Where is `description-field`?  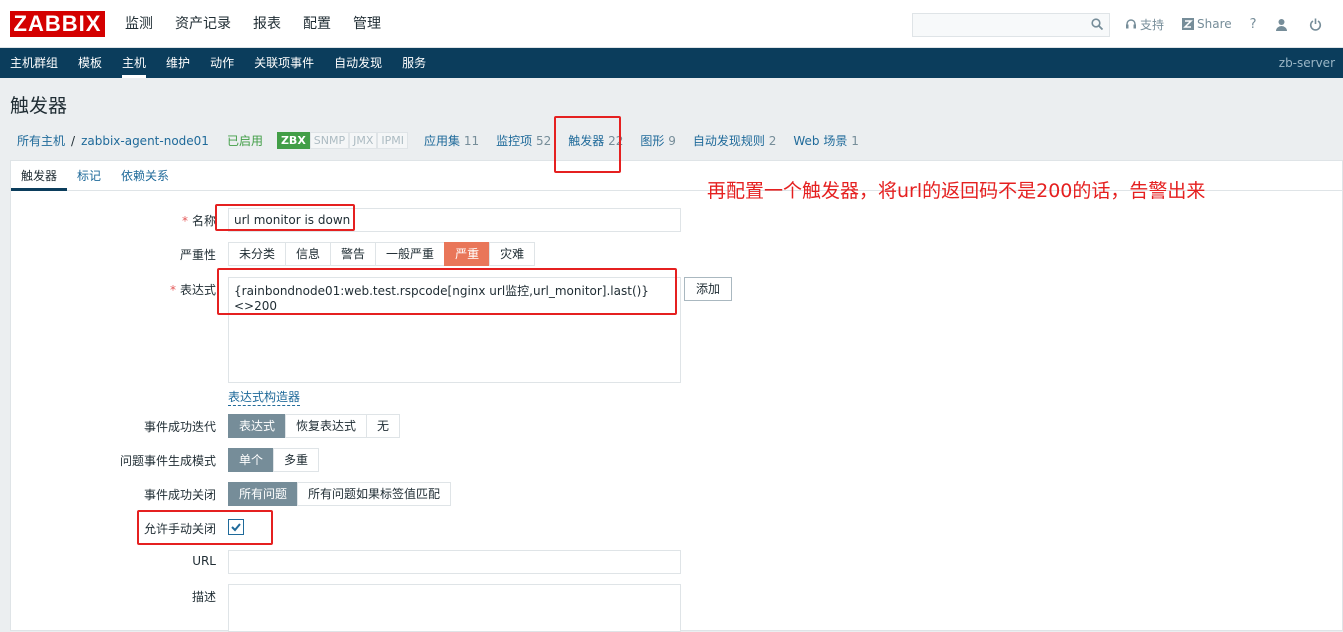 description-field is located at coordinates (454, 608).